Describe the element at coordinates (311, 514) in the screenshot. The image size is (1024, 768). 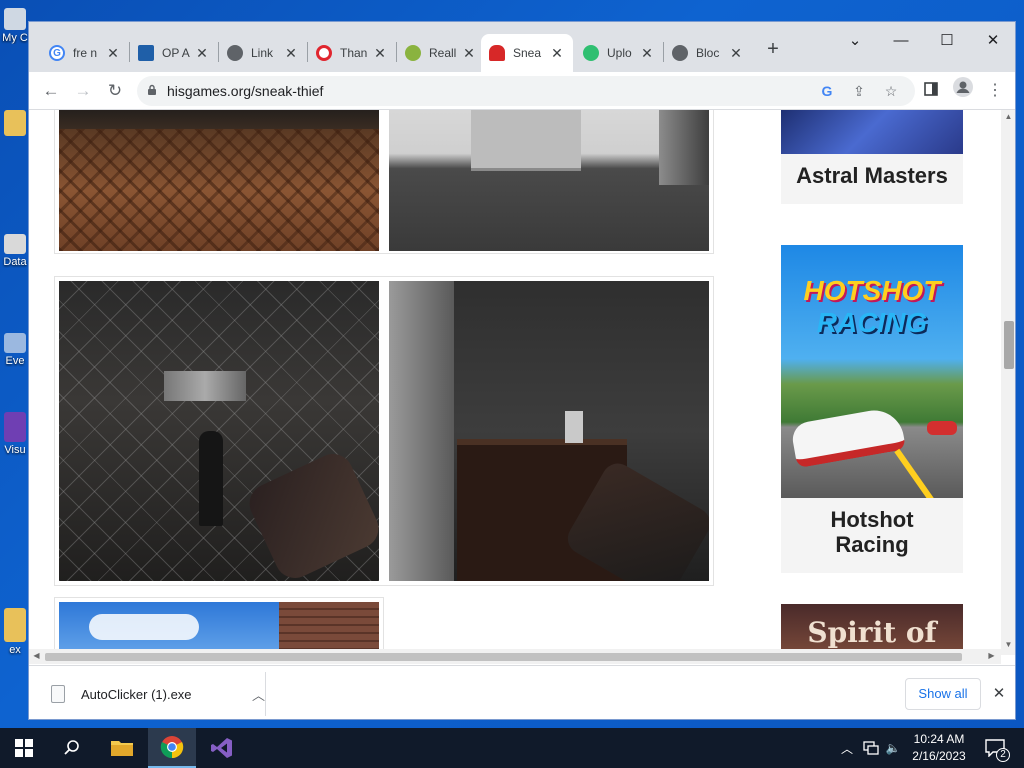
I see `gun-hand` at that location.